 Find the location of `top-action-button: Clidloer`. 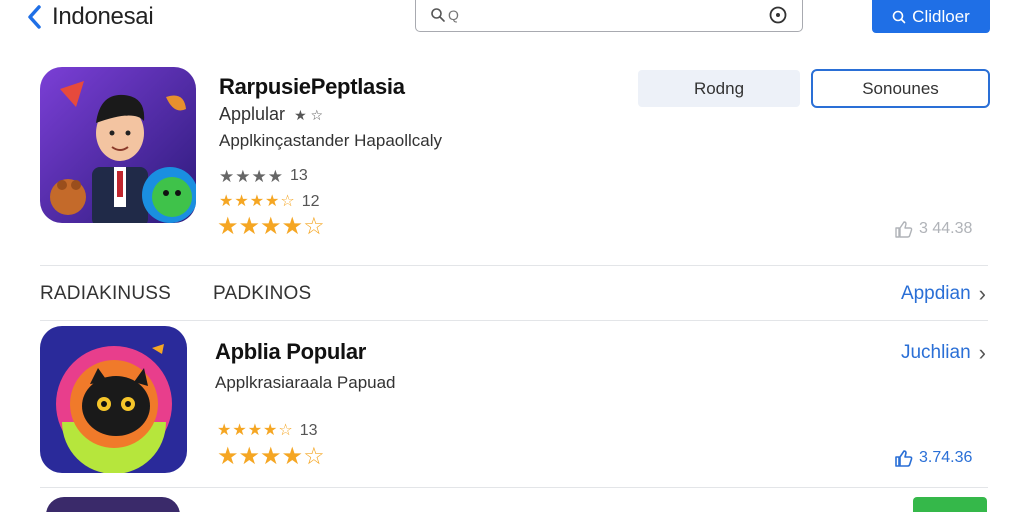

top-action-button: Clidloer is located at coordinates (931, 16).